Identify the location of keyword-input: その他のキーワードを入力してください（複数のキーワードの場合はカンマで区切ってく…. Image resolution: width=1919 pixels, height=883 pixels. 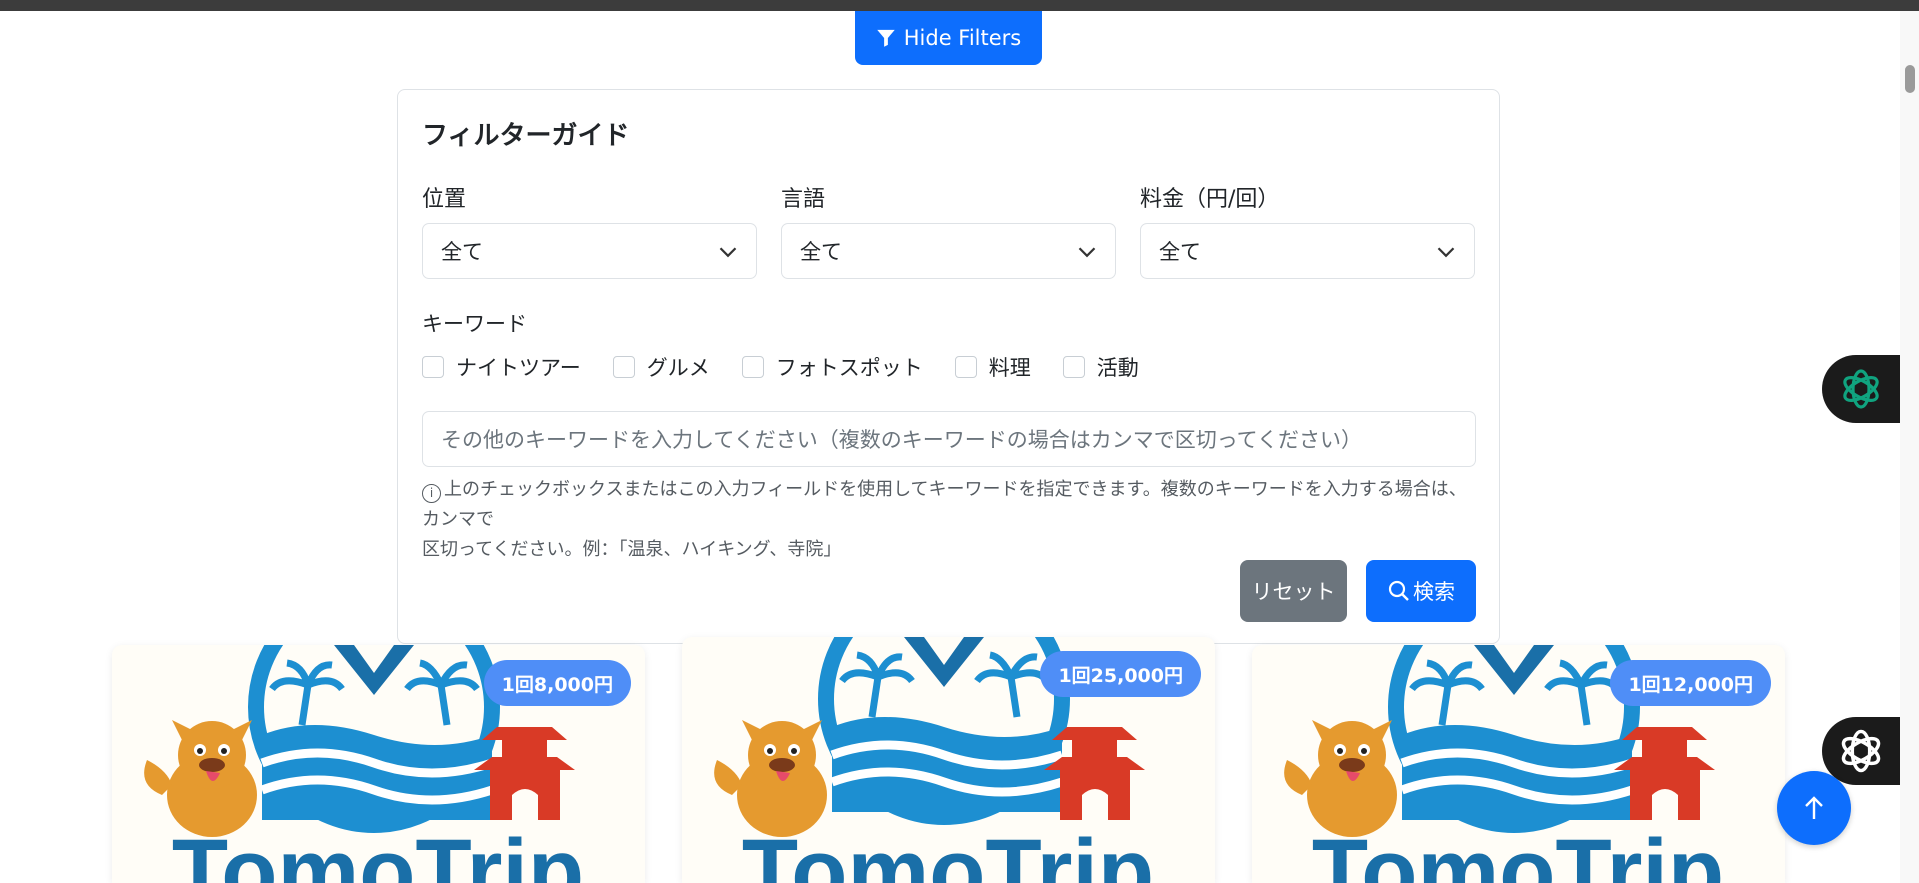
(949, 439).